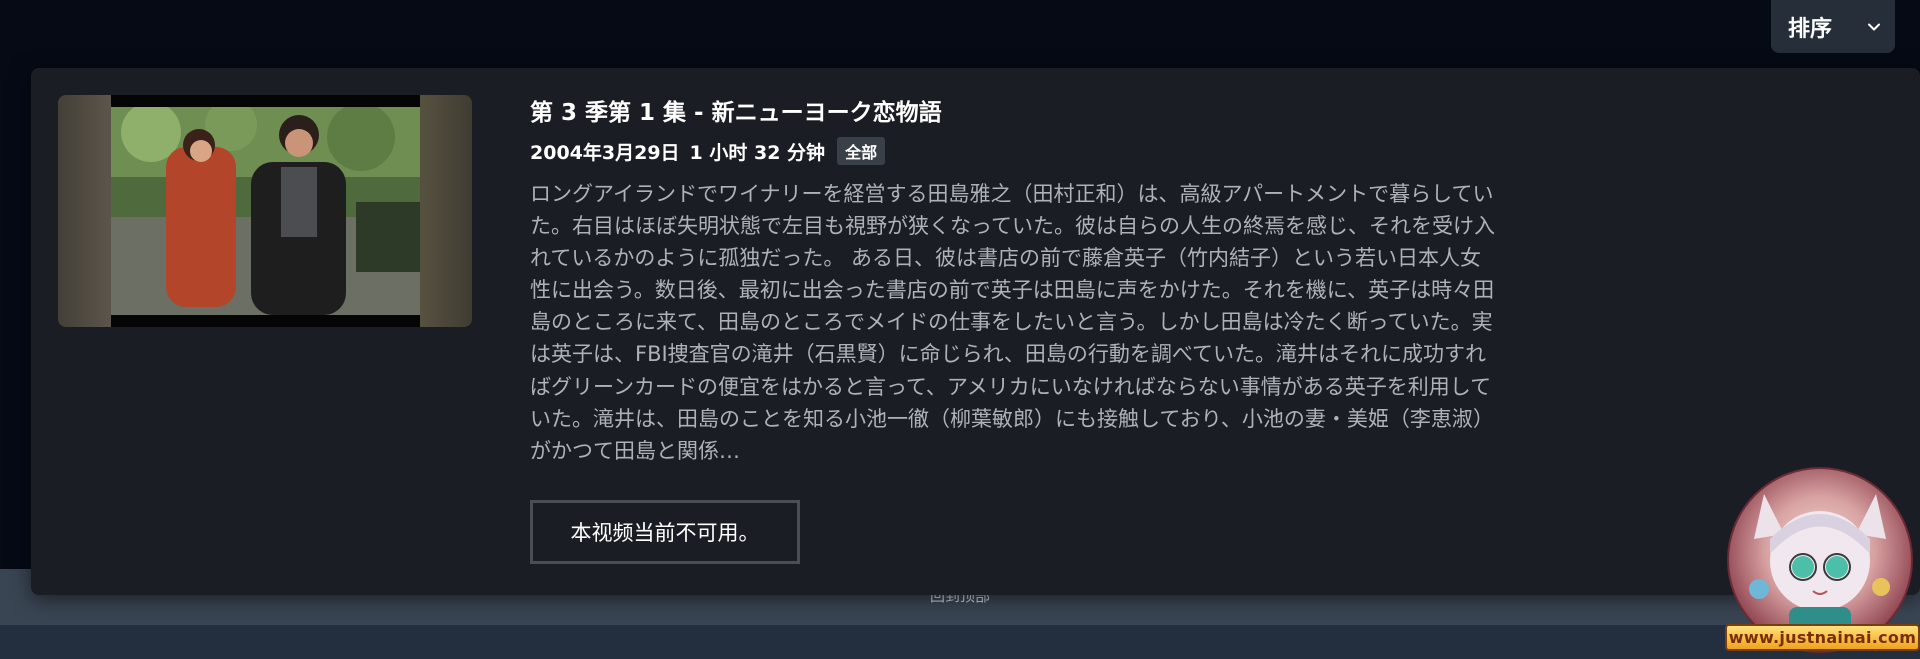 This screenshot has height=659, width=1920. I want to click on watermark-url: www.justnainai.com, so click(1822, 637).